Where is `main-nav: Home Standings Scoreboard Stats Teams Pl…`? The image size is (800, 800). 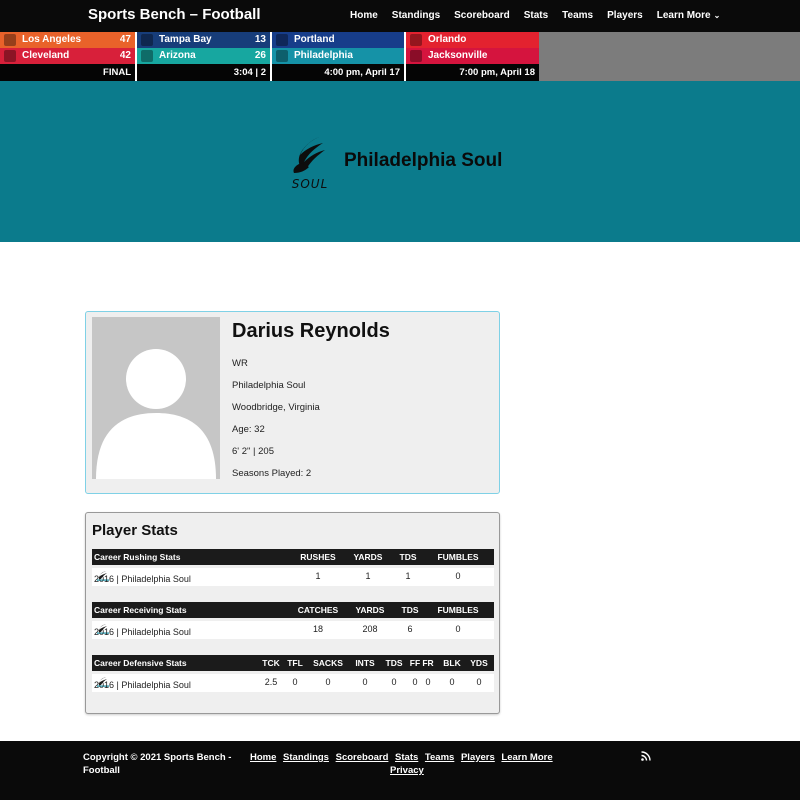 main-nav: Home Standings Scoreboard Stats Teams Pl… is located at coordinates (542, 15).